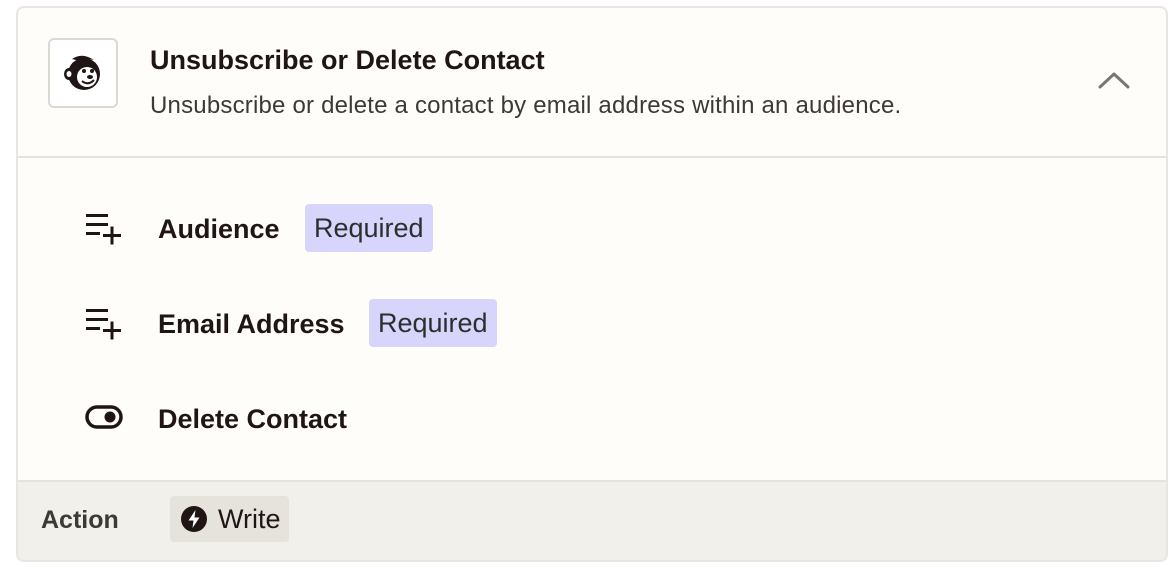 Image resolution: width=1172 pixels, height=574 pixels. I want to click on mailchimp-logo-icon, so click(82, 72).